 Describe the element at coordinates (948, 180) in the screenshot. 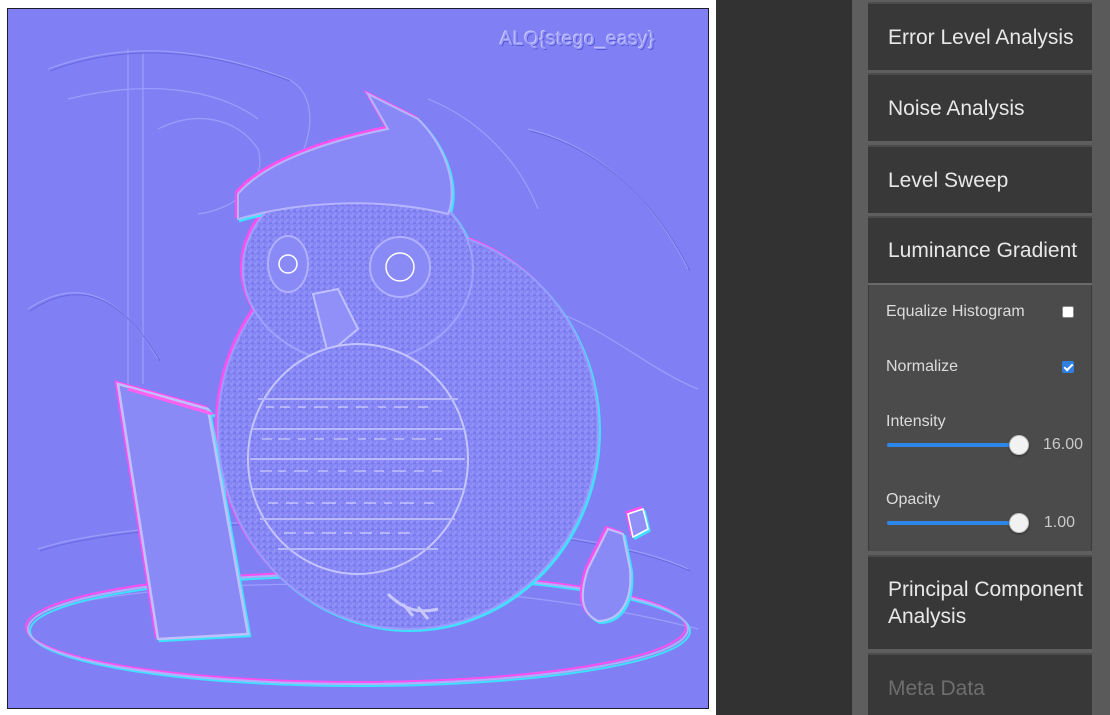

I see `section-label: Level Sweep` at that location.